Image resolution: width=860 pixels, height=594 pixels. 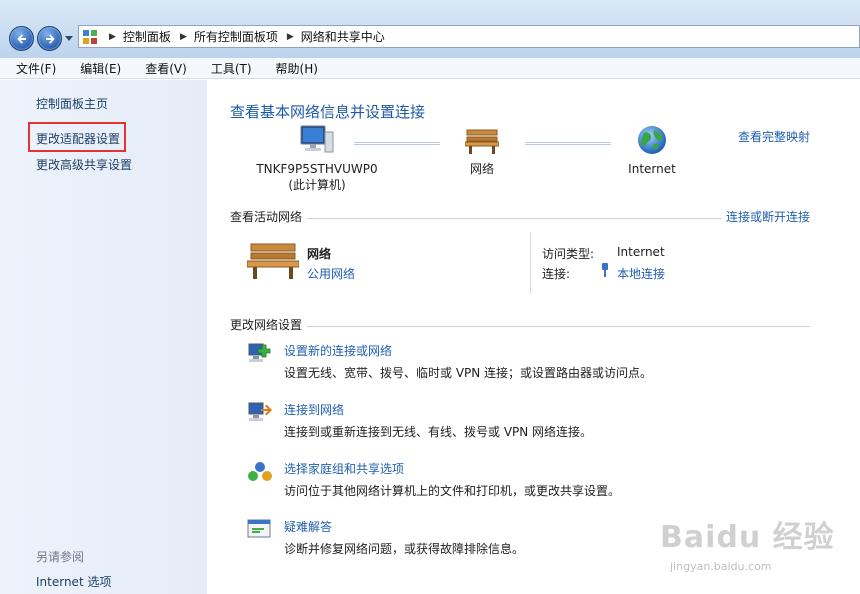 What do you see at coordinates (404, 549) in the screenshot?
I see `task-description: 诊断并修复网络问题，或获得故障排除信息。` at bounding box center [404, 549].